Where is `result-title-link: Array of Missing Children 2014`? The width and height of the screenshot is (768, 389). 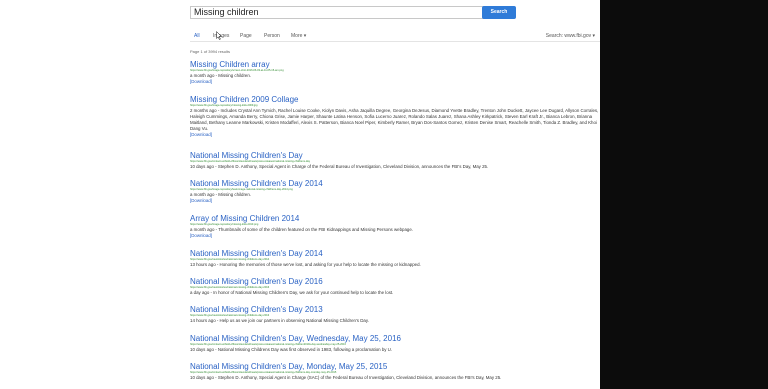
result-title-link: Array of Missing Children 2014 is located at coordinates (395, 218).